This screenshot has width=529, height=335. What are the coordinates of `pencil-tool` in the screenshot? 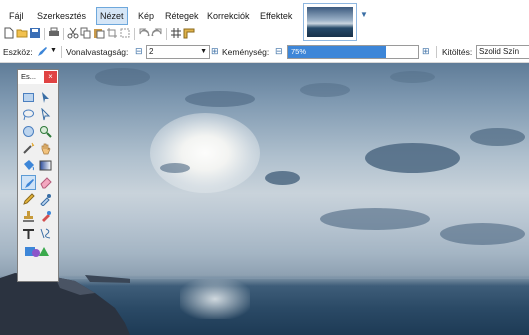 It's located at (28, 199).